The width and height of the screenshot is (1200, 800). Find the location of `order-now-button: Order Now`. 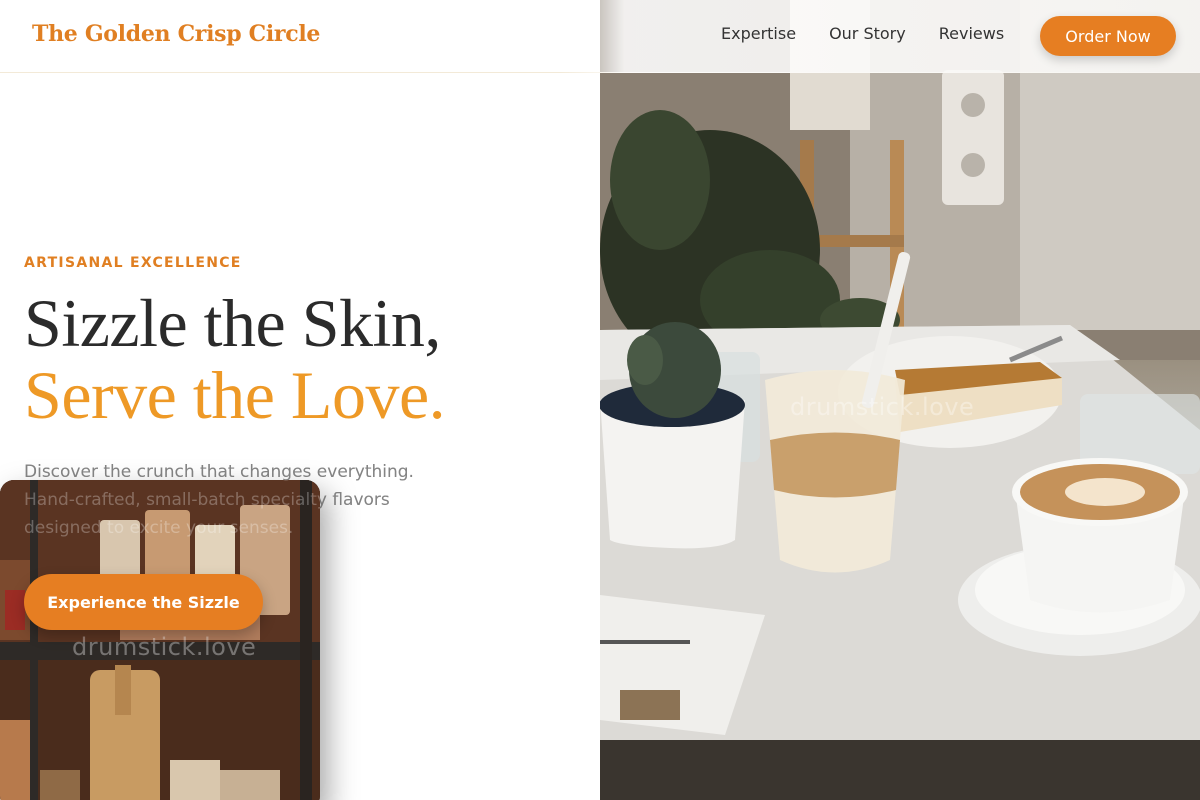

order-now-button: Order Now is located at coordinates (1108, 36).